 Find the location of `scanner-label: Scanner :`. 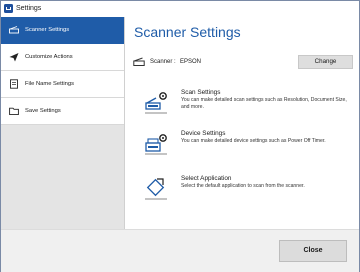

scanner-label: Scanner : is located at coordinates (163, 62).